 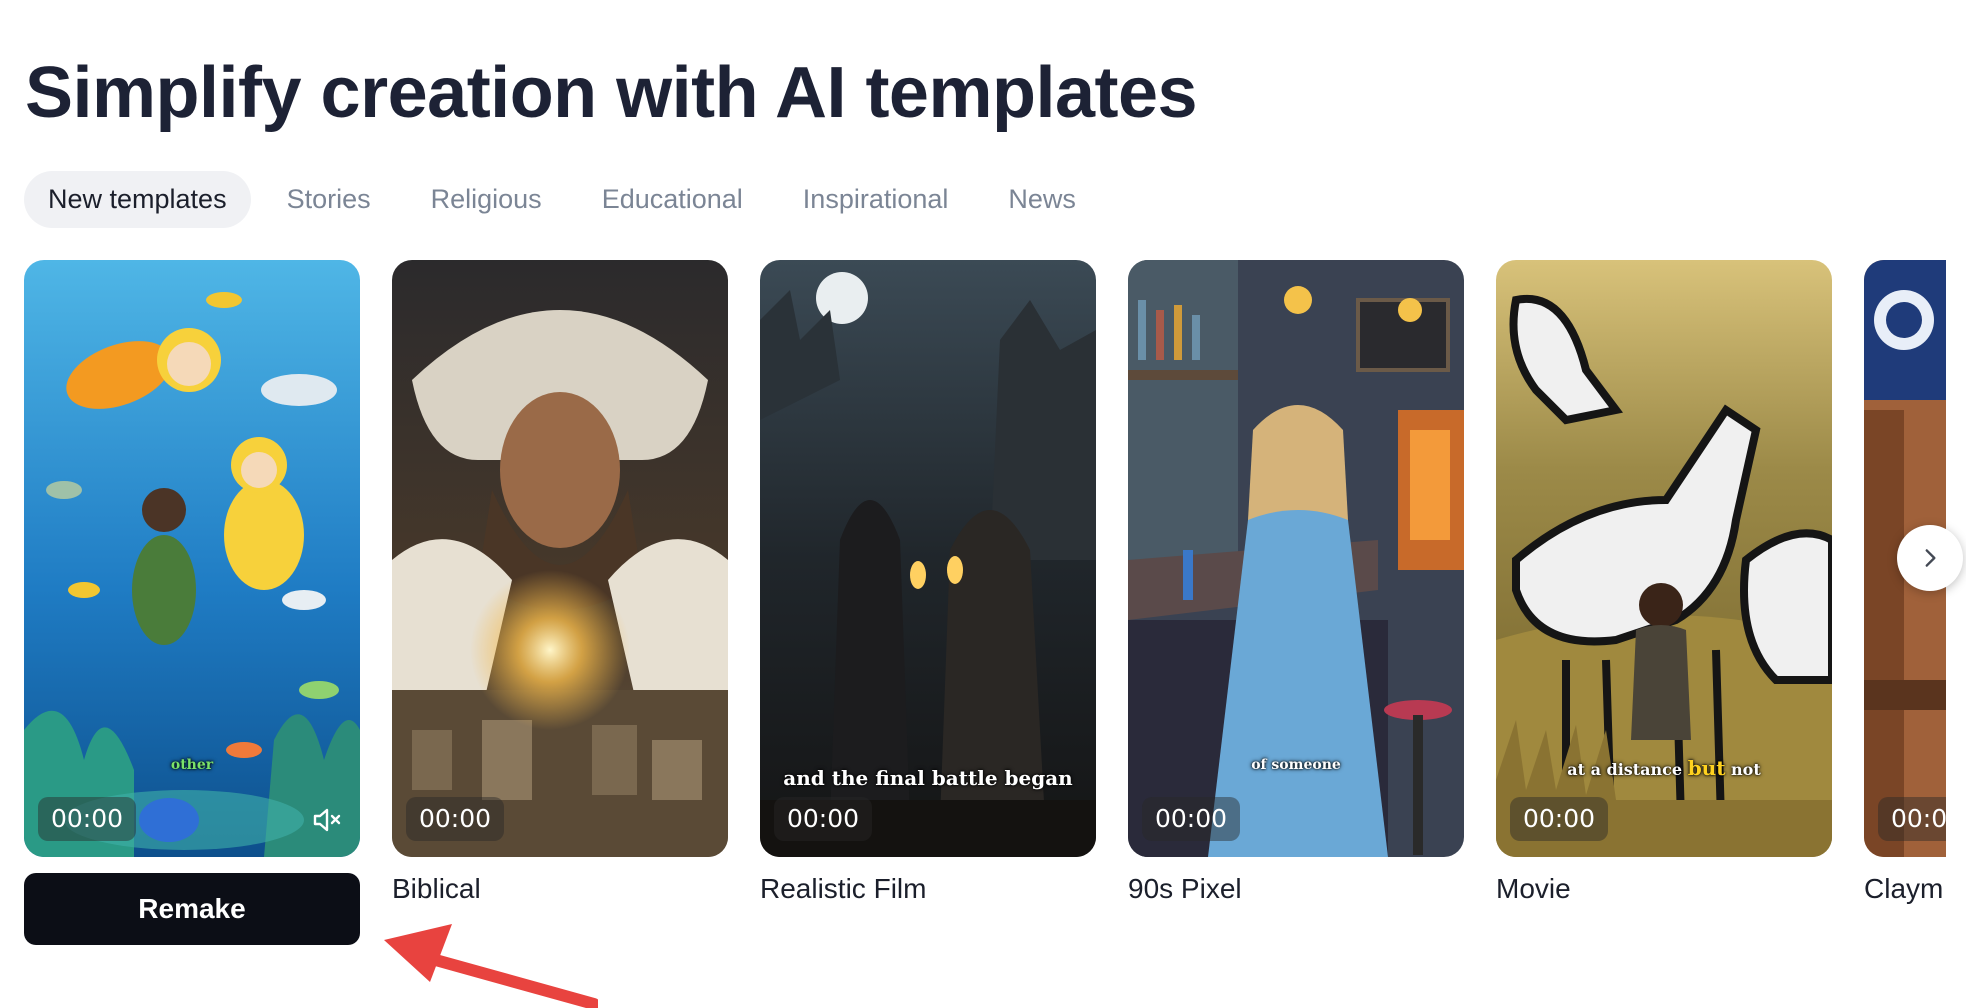 I want to click on page-title: Simplify creation with AI templates, so click(x=611, y=93).